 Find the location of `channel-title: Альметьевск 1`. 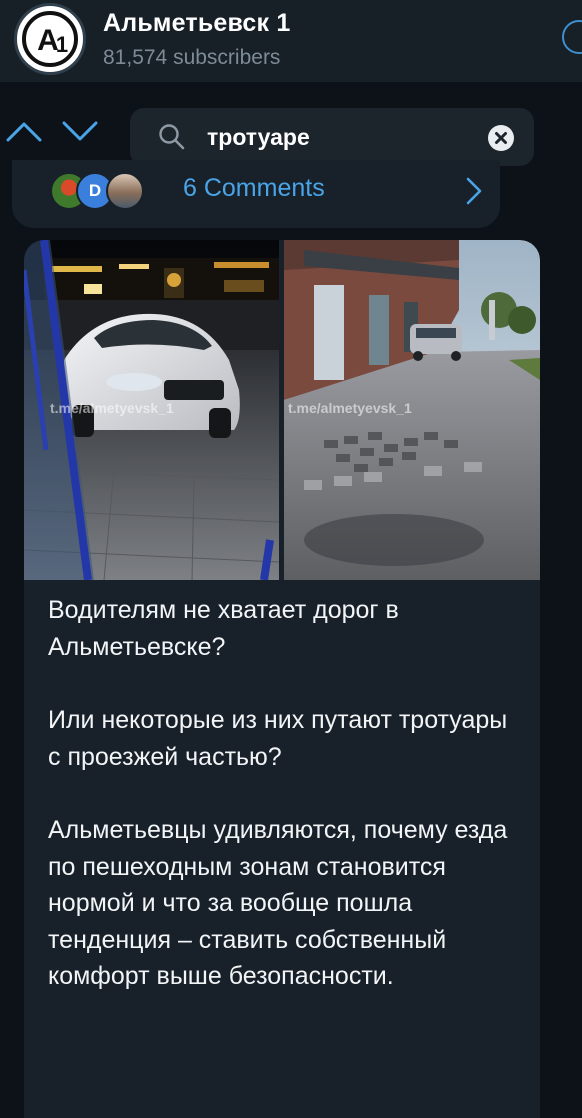

channel-title: Альметьевск 1 is located at coordinates (197, 23).